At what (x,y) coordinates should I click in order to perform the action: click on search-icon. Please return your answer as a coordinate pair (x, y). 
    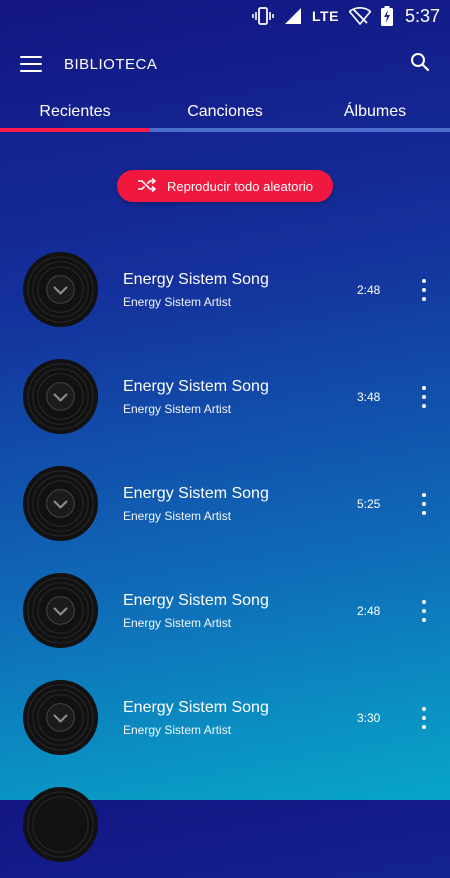
    Looking at the image, I should click on (420, 64).